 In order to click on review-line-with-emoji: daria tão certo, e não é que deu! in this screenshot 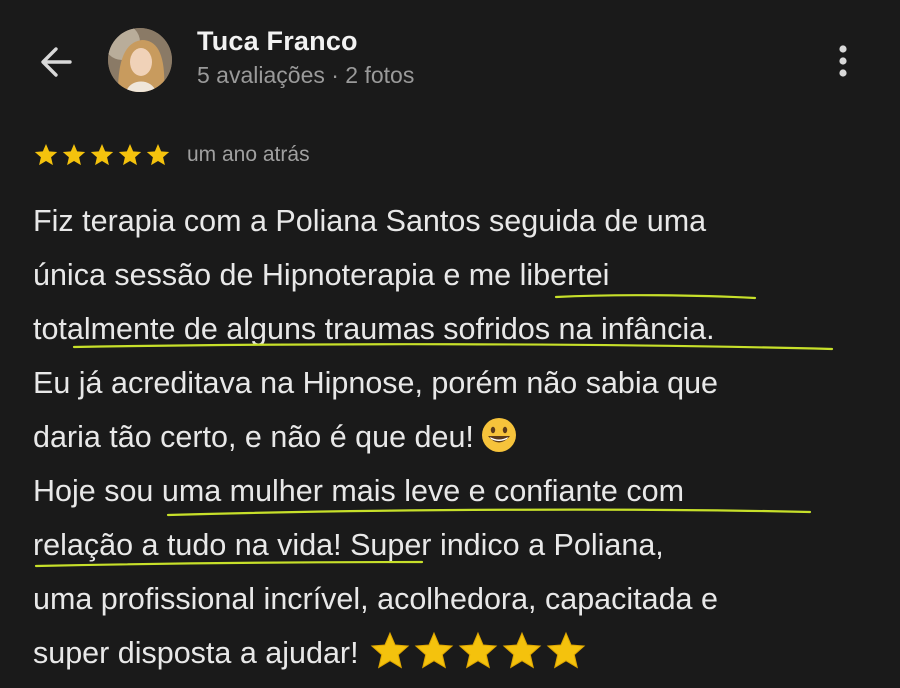, I will do `click(455, 437)`.